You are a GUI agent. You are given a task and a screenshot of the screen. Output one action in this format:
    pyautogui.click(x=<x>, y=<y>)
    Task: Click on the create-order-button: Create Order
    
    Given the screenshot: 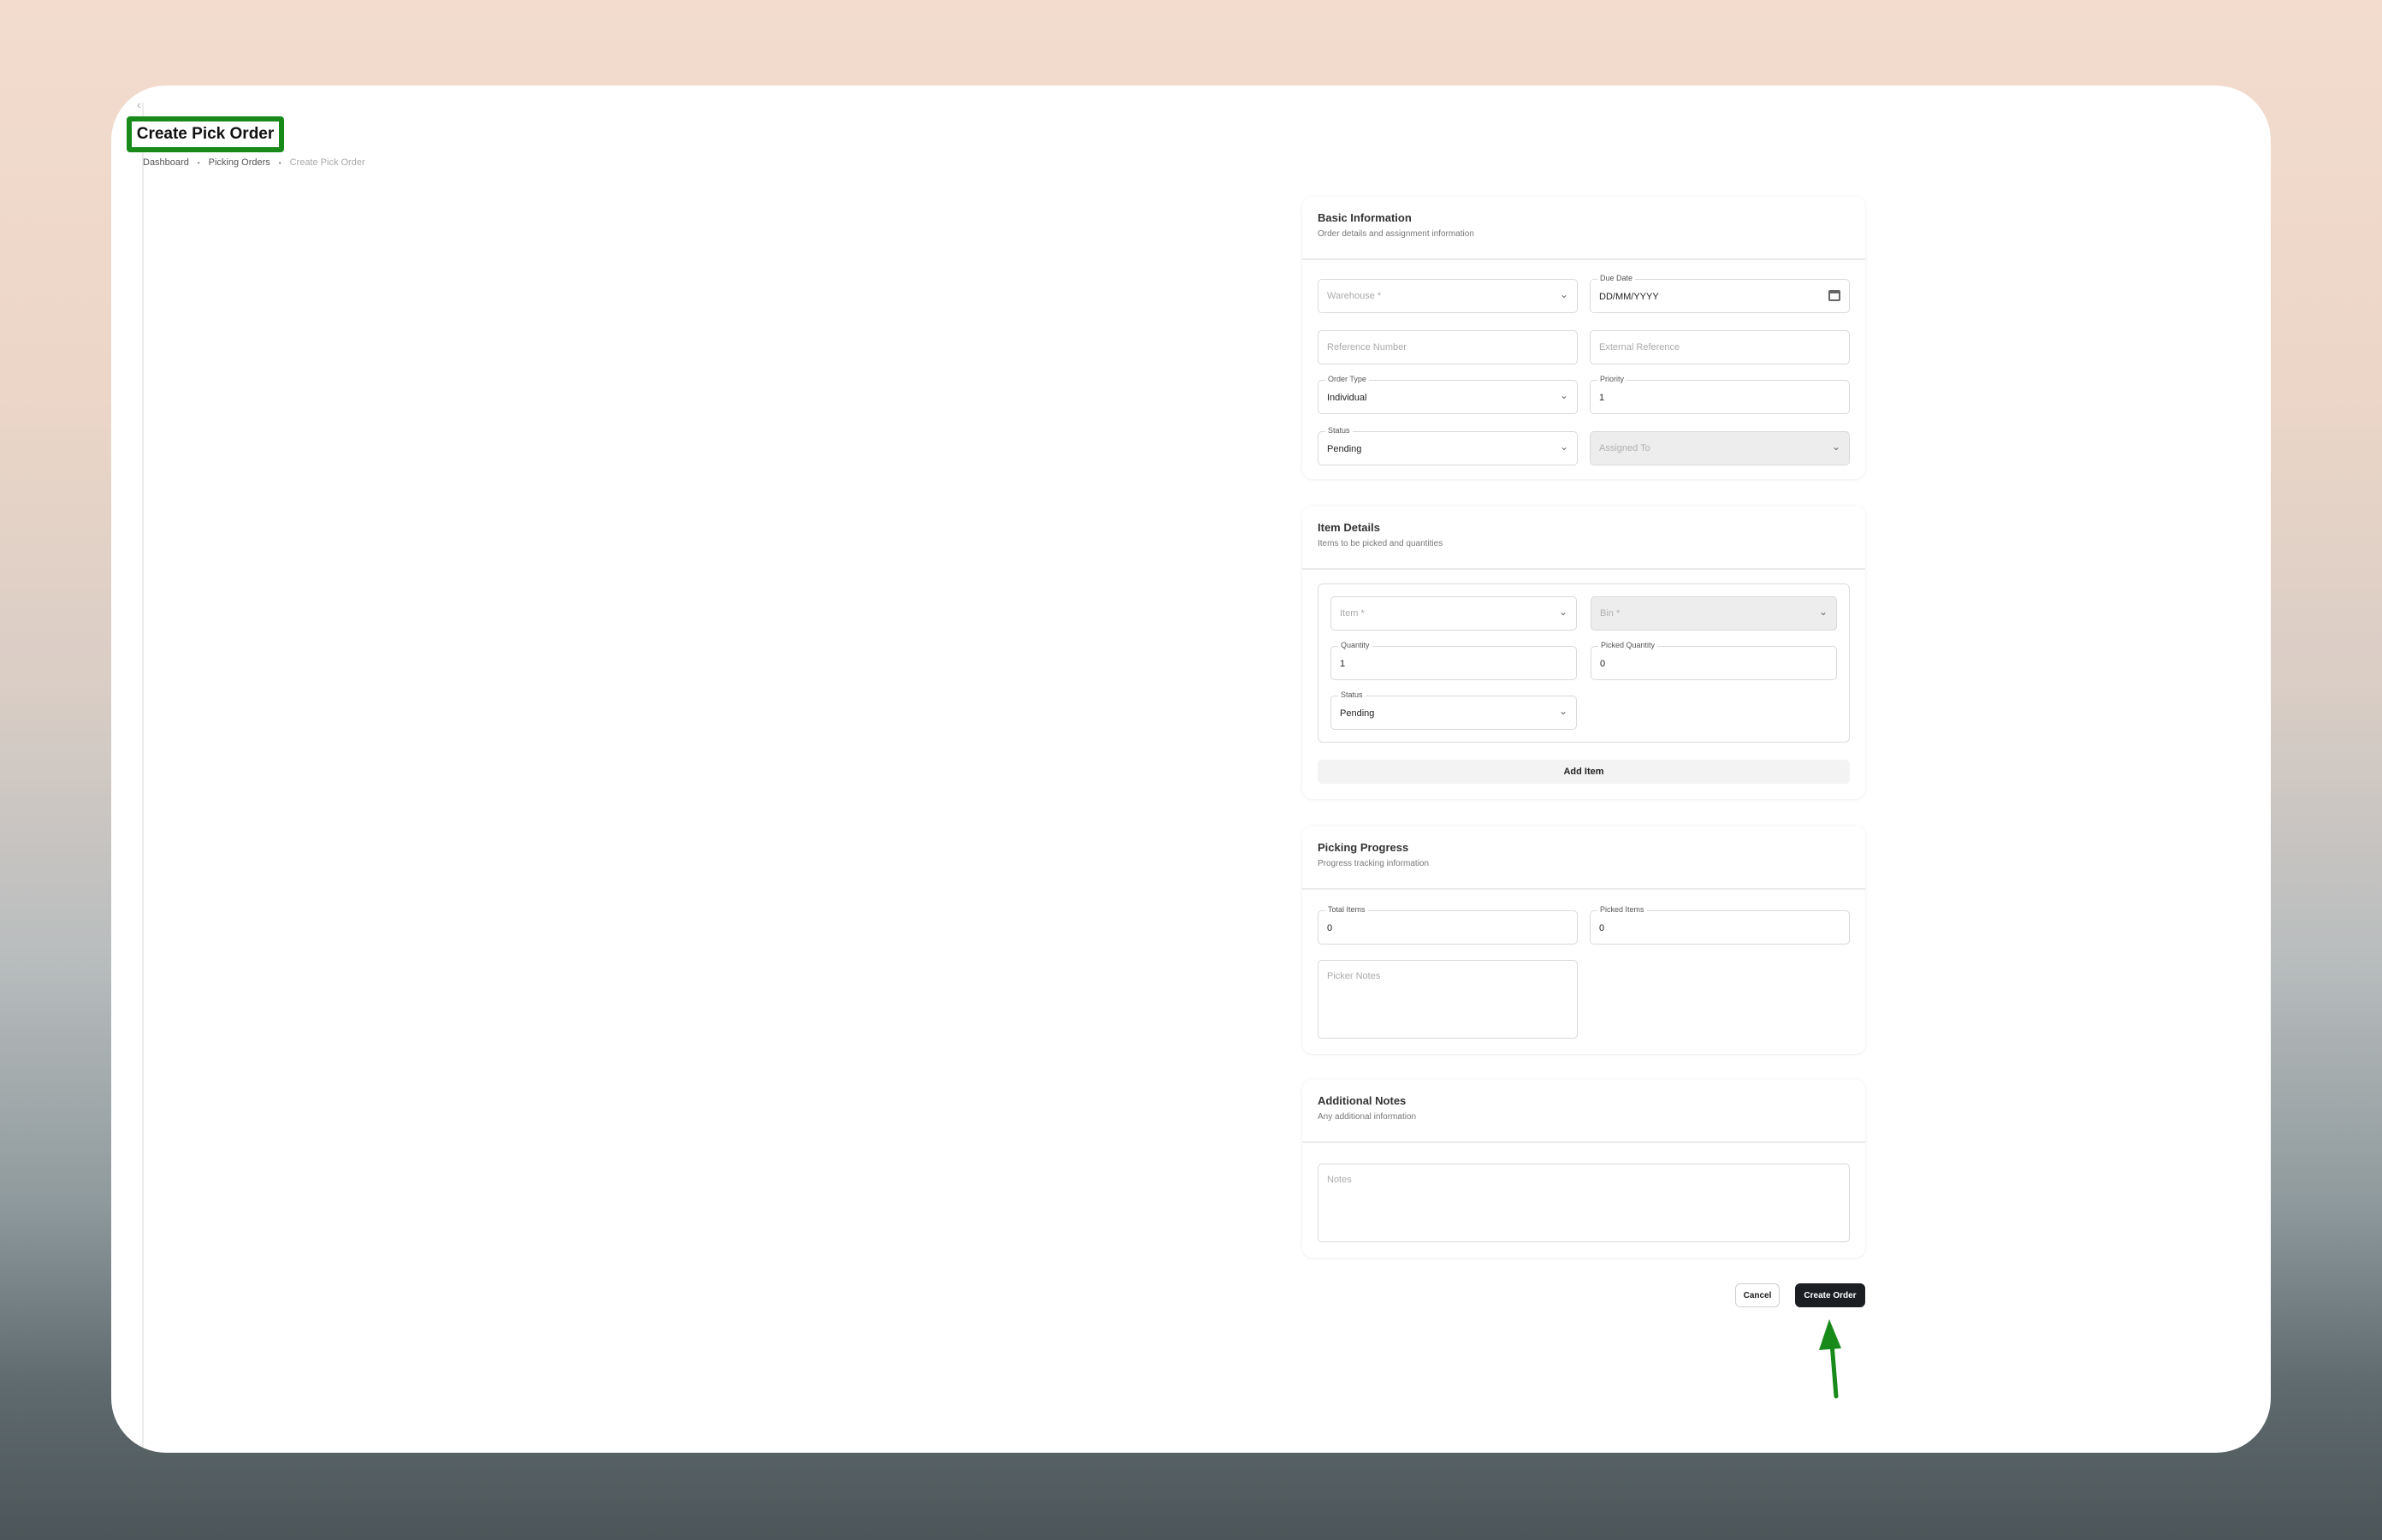 What is the action you would take?
    pyautogui.click(x=1830, y=1295)
    